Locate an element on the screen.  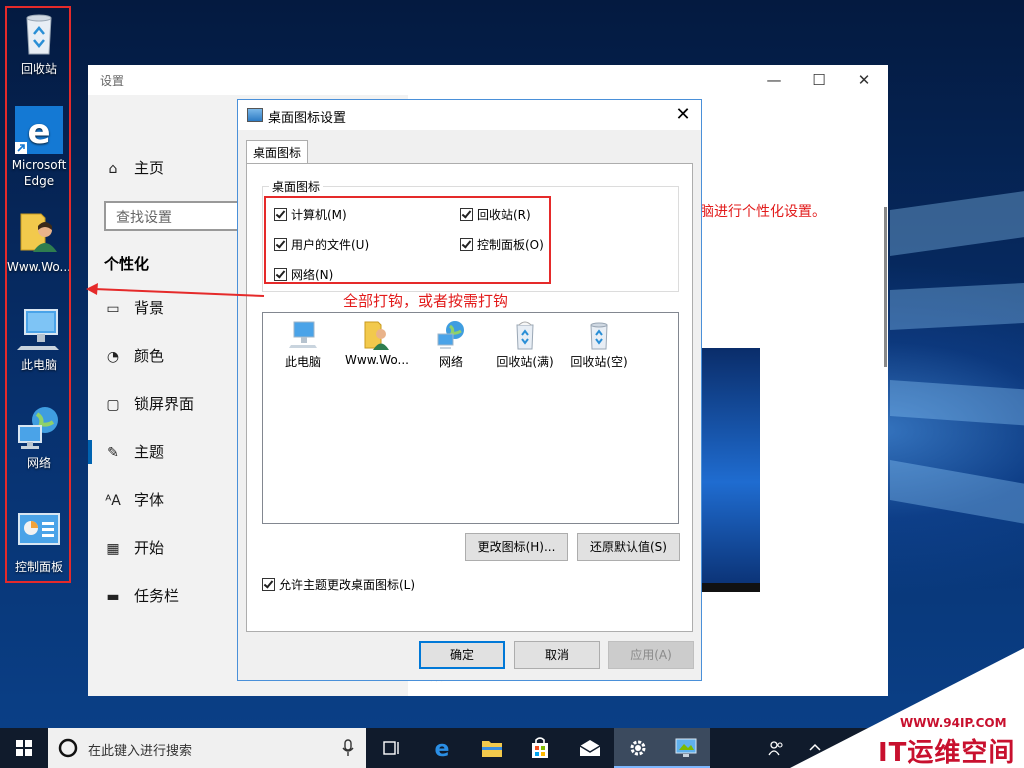
nav-item-fonts: ᴬA 字体 is located at coordinates (133, 500).